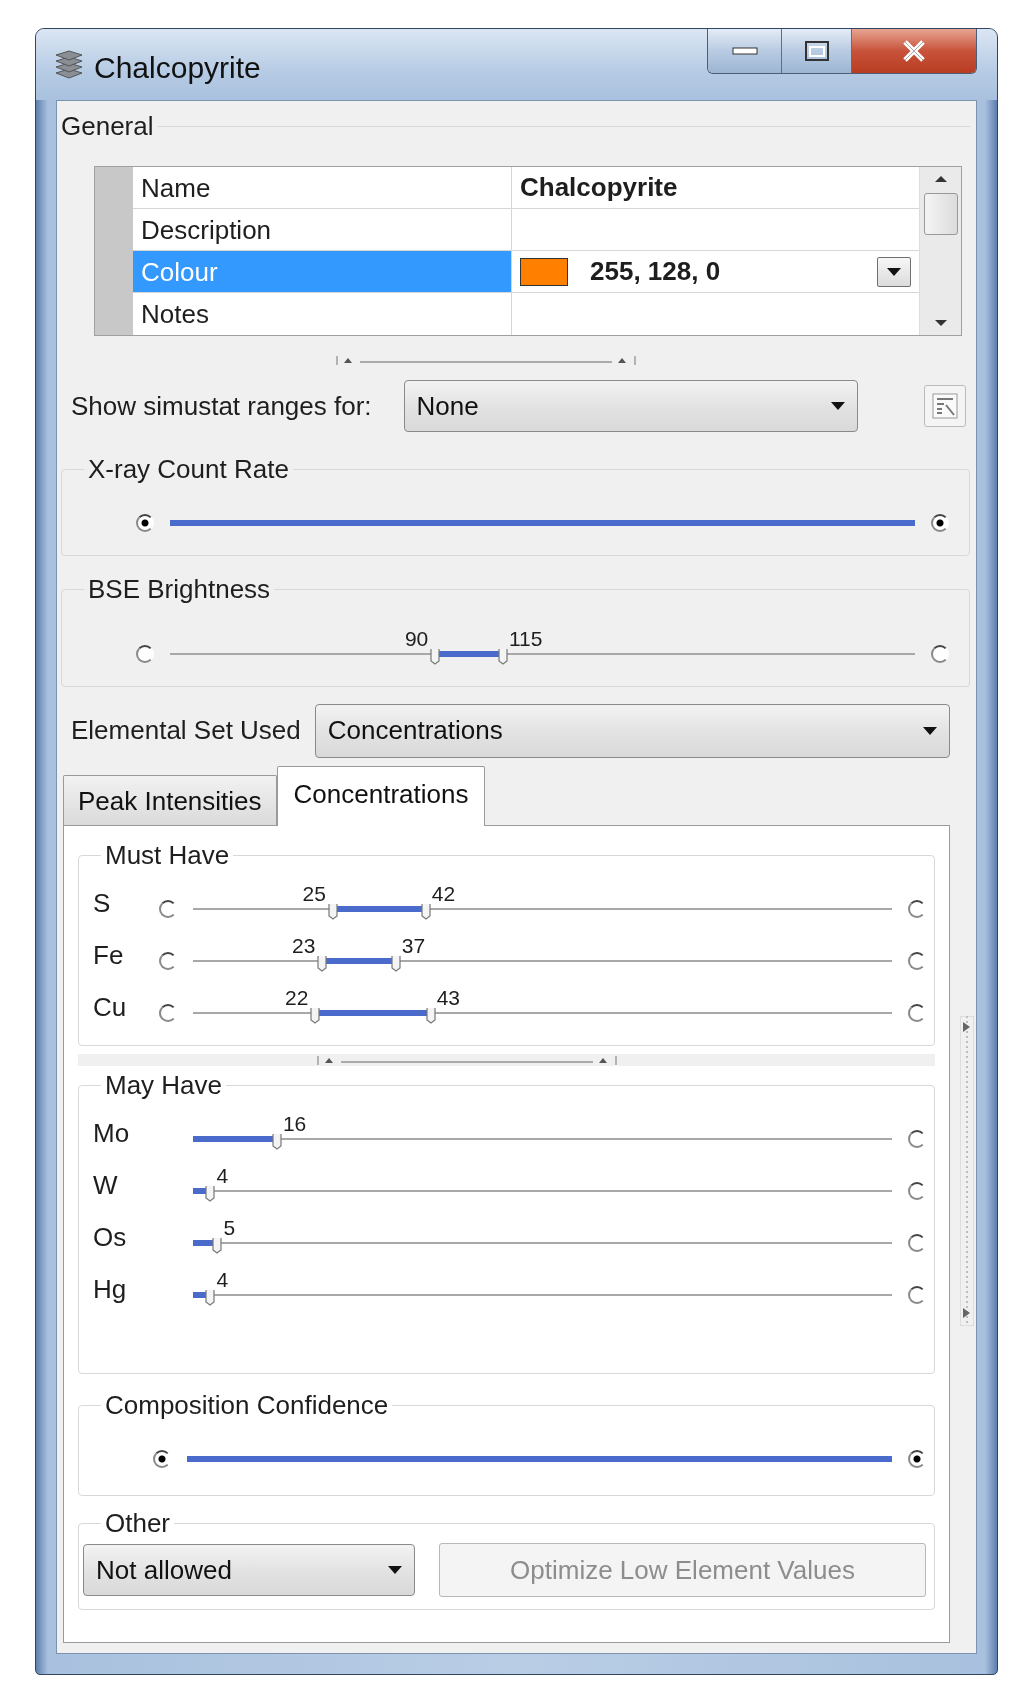  I want to click on slider-value: 16, so click(294, 1123).